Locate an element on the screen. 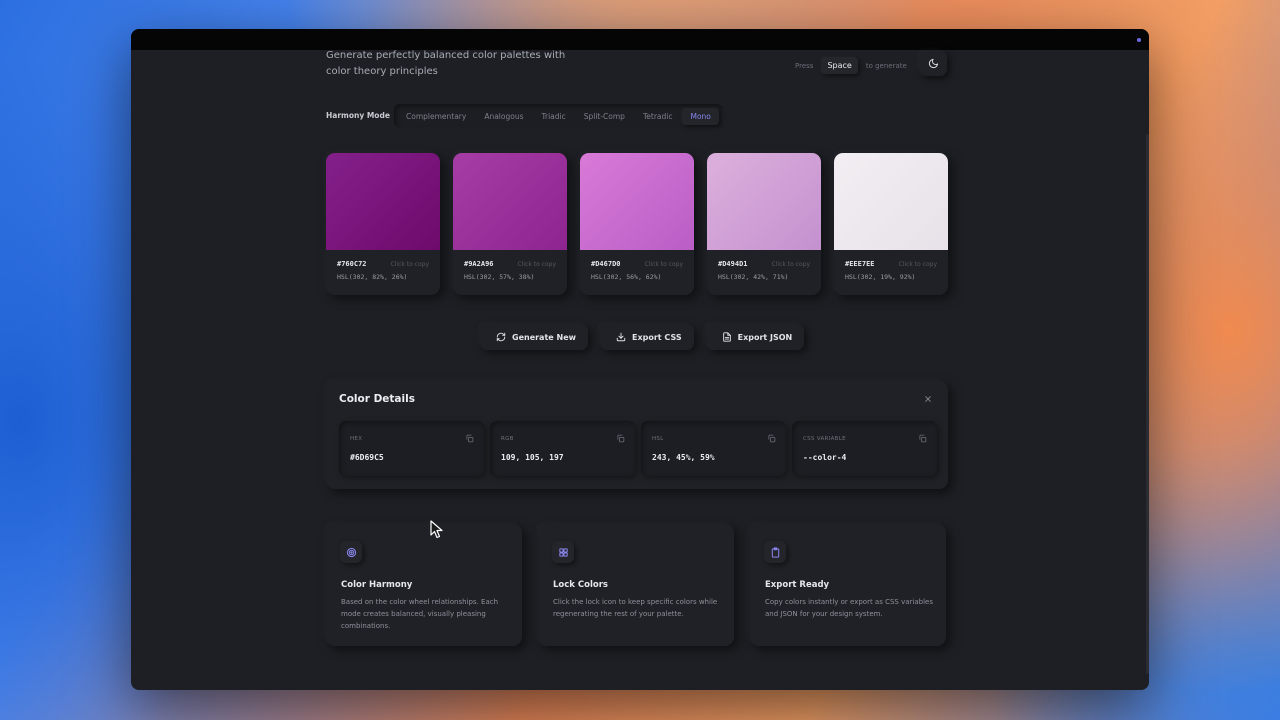 The width and height of the screenshot is (1280, 720). tab-complementary: Complementary is located at coordinates (436, 116).